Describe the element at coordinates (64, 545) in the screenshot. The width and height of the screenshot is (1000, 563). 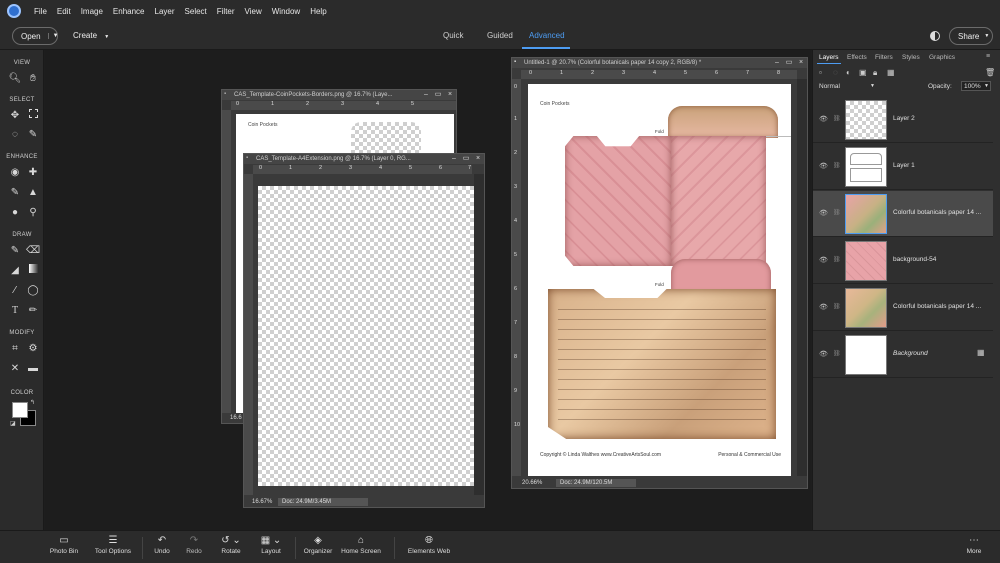
I see `photo-bin-button: ▭ Photo Bin` at that location.